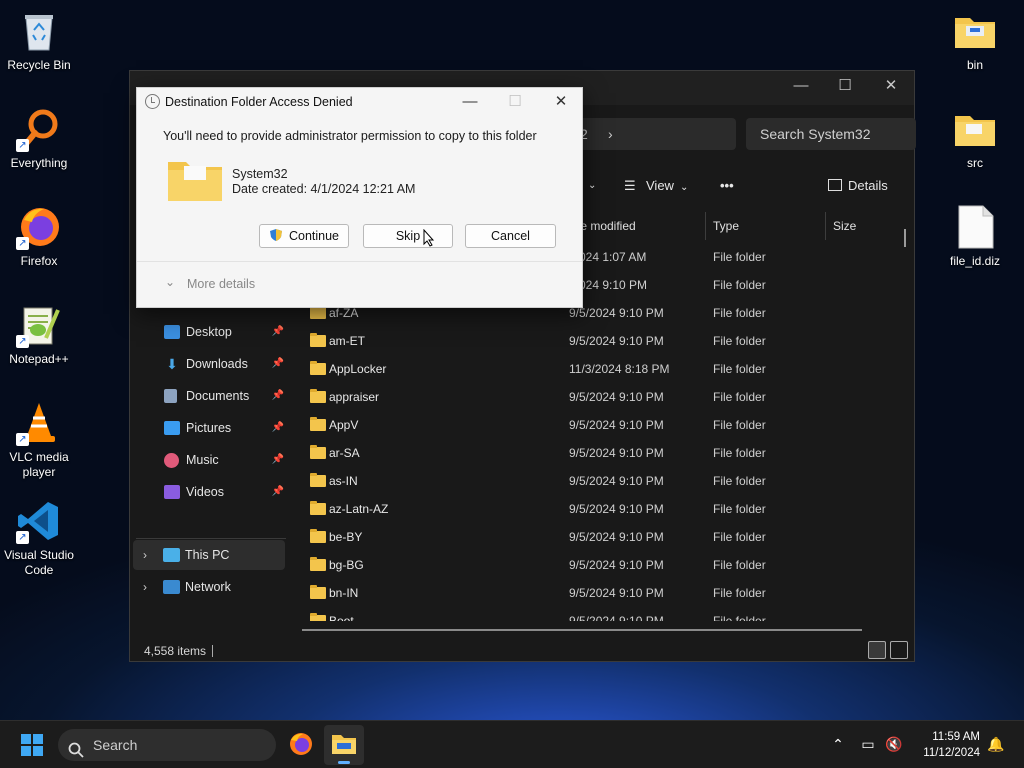 The height and width of the screenshot is (768, 1024). Describe the element at coordinates (39, 236) in the screenshot. I see `desktop-icon-firefox: ↗ Firefox` at that location.